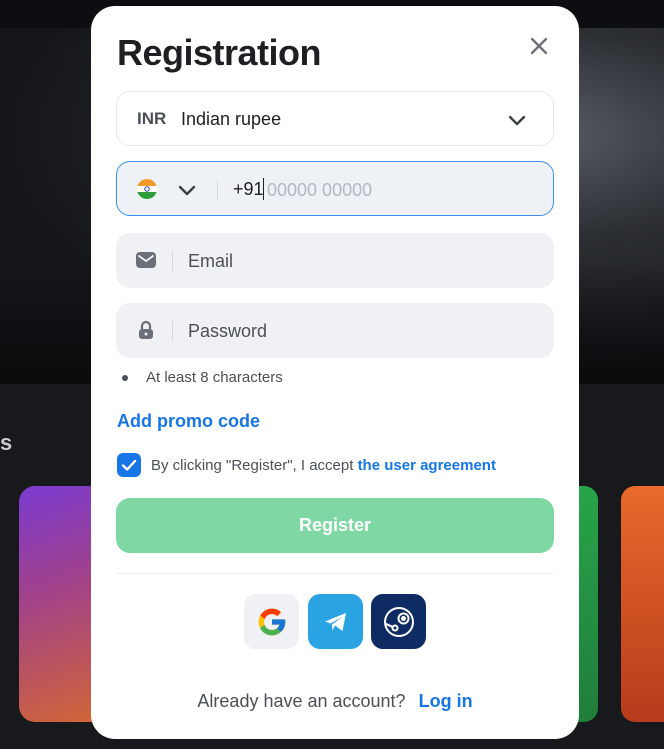 The image size is (664, 749). What do you see at coordinates (427, 465) in the screenshot?
I see `user-agreement-link: the user agreement` at bounding box center [427, 465].